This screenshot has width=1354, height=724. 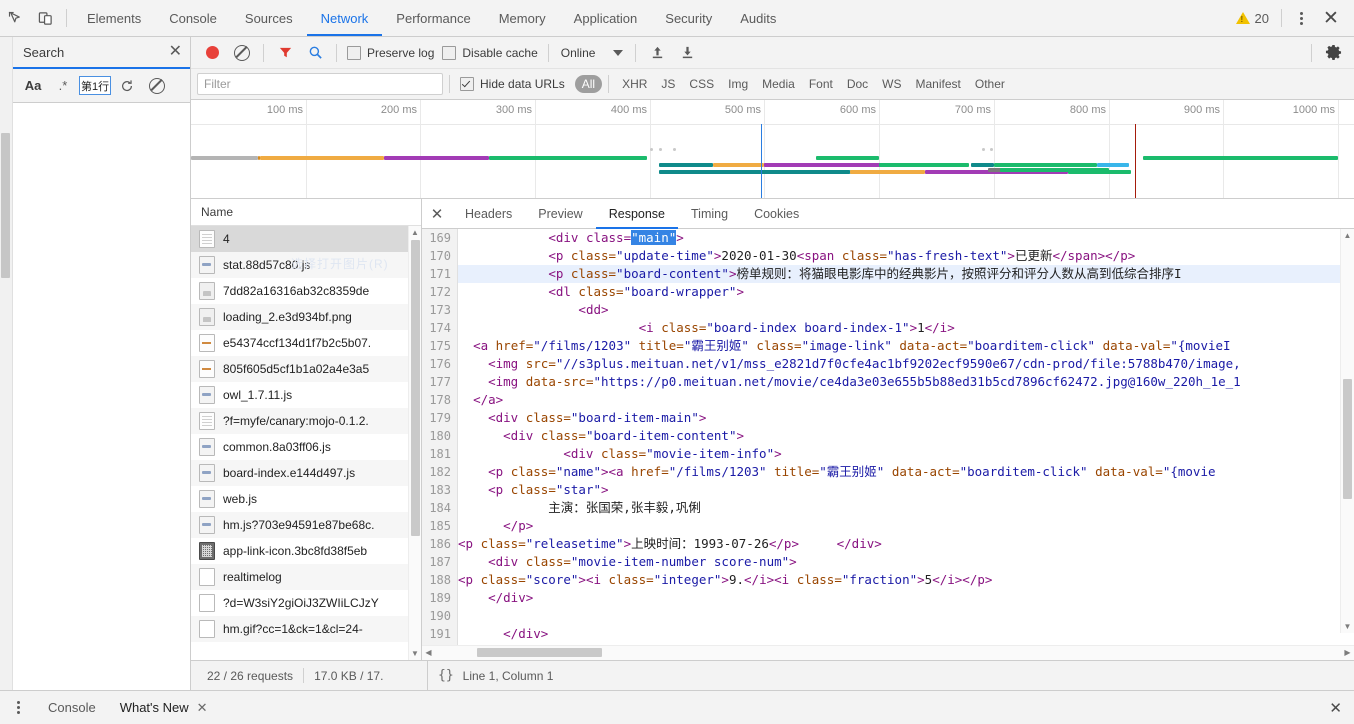 What do you see at coordinates (306, 421) in the screenshot?
I see `table-row: ?f=myfe/canary:mojo-0.1.2.` at bounding box center [306, 421].